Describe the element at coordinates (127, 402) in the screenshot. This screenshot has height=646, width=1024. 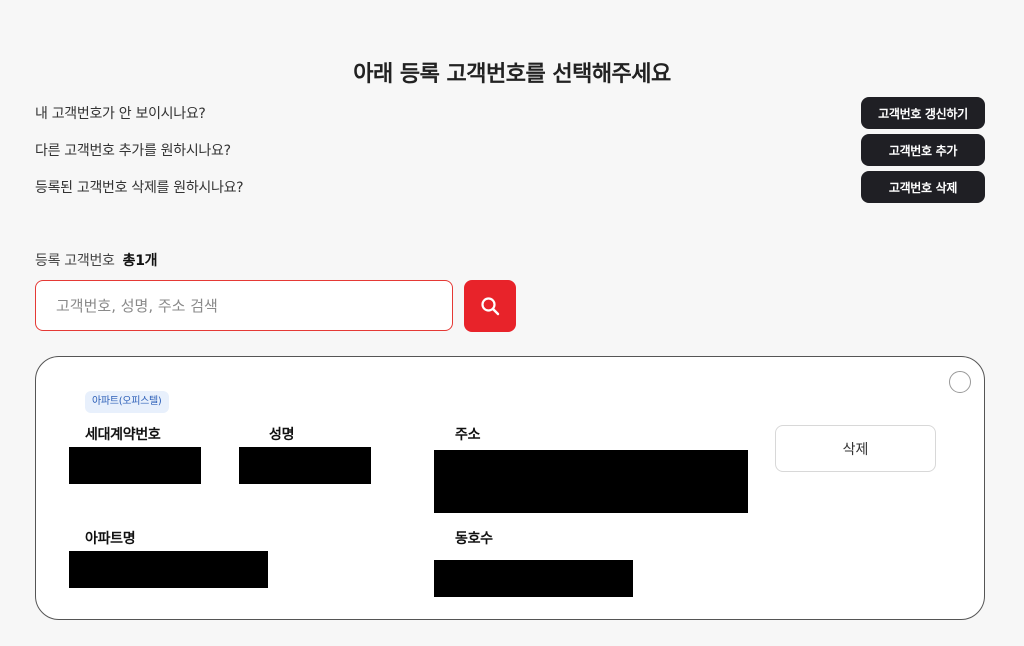
I see `type-badge: 아파트(오피스텔)` at that location.